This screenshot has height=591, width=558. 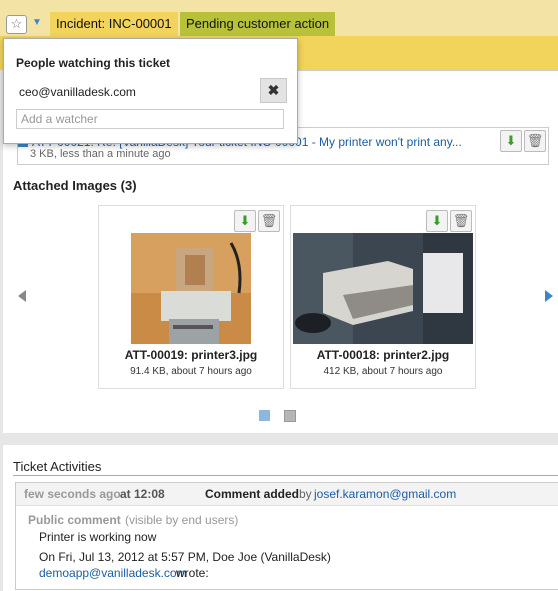 What do you see at coordinates (192, 573) in the screenshot?
I see `comment-line: wrote:` at bounding box center [192, 573].